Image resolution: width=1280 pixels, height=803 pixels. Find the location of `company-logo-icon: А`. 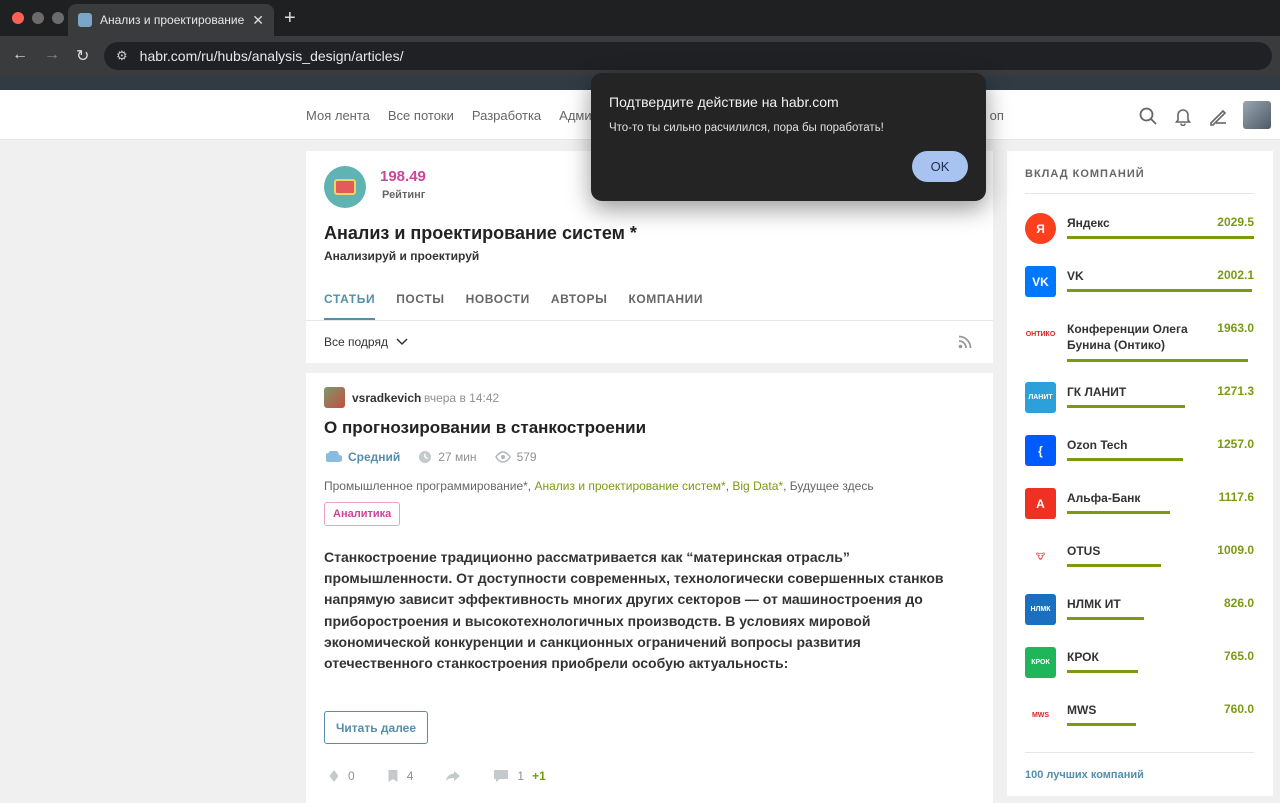

company-logo-icon: А is located at coordinates (1040, 503).